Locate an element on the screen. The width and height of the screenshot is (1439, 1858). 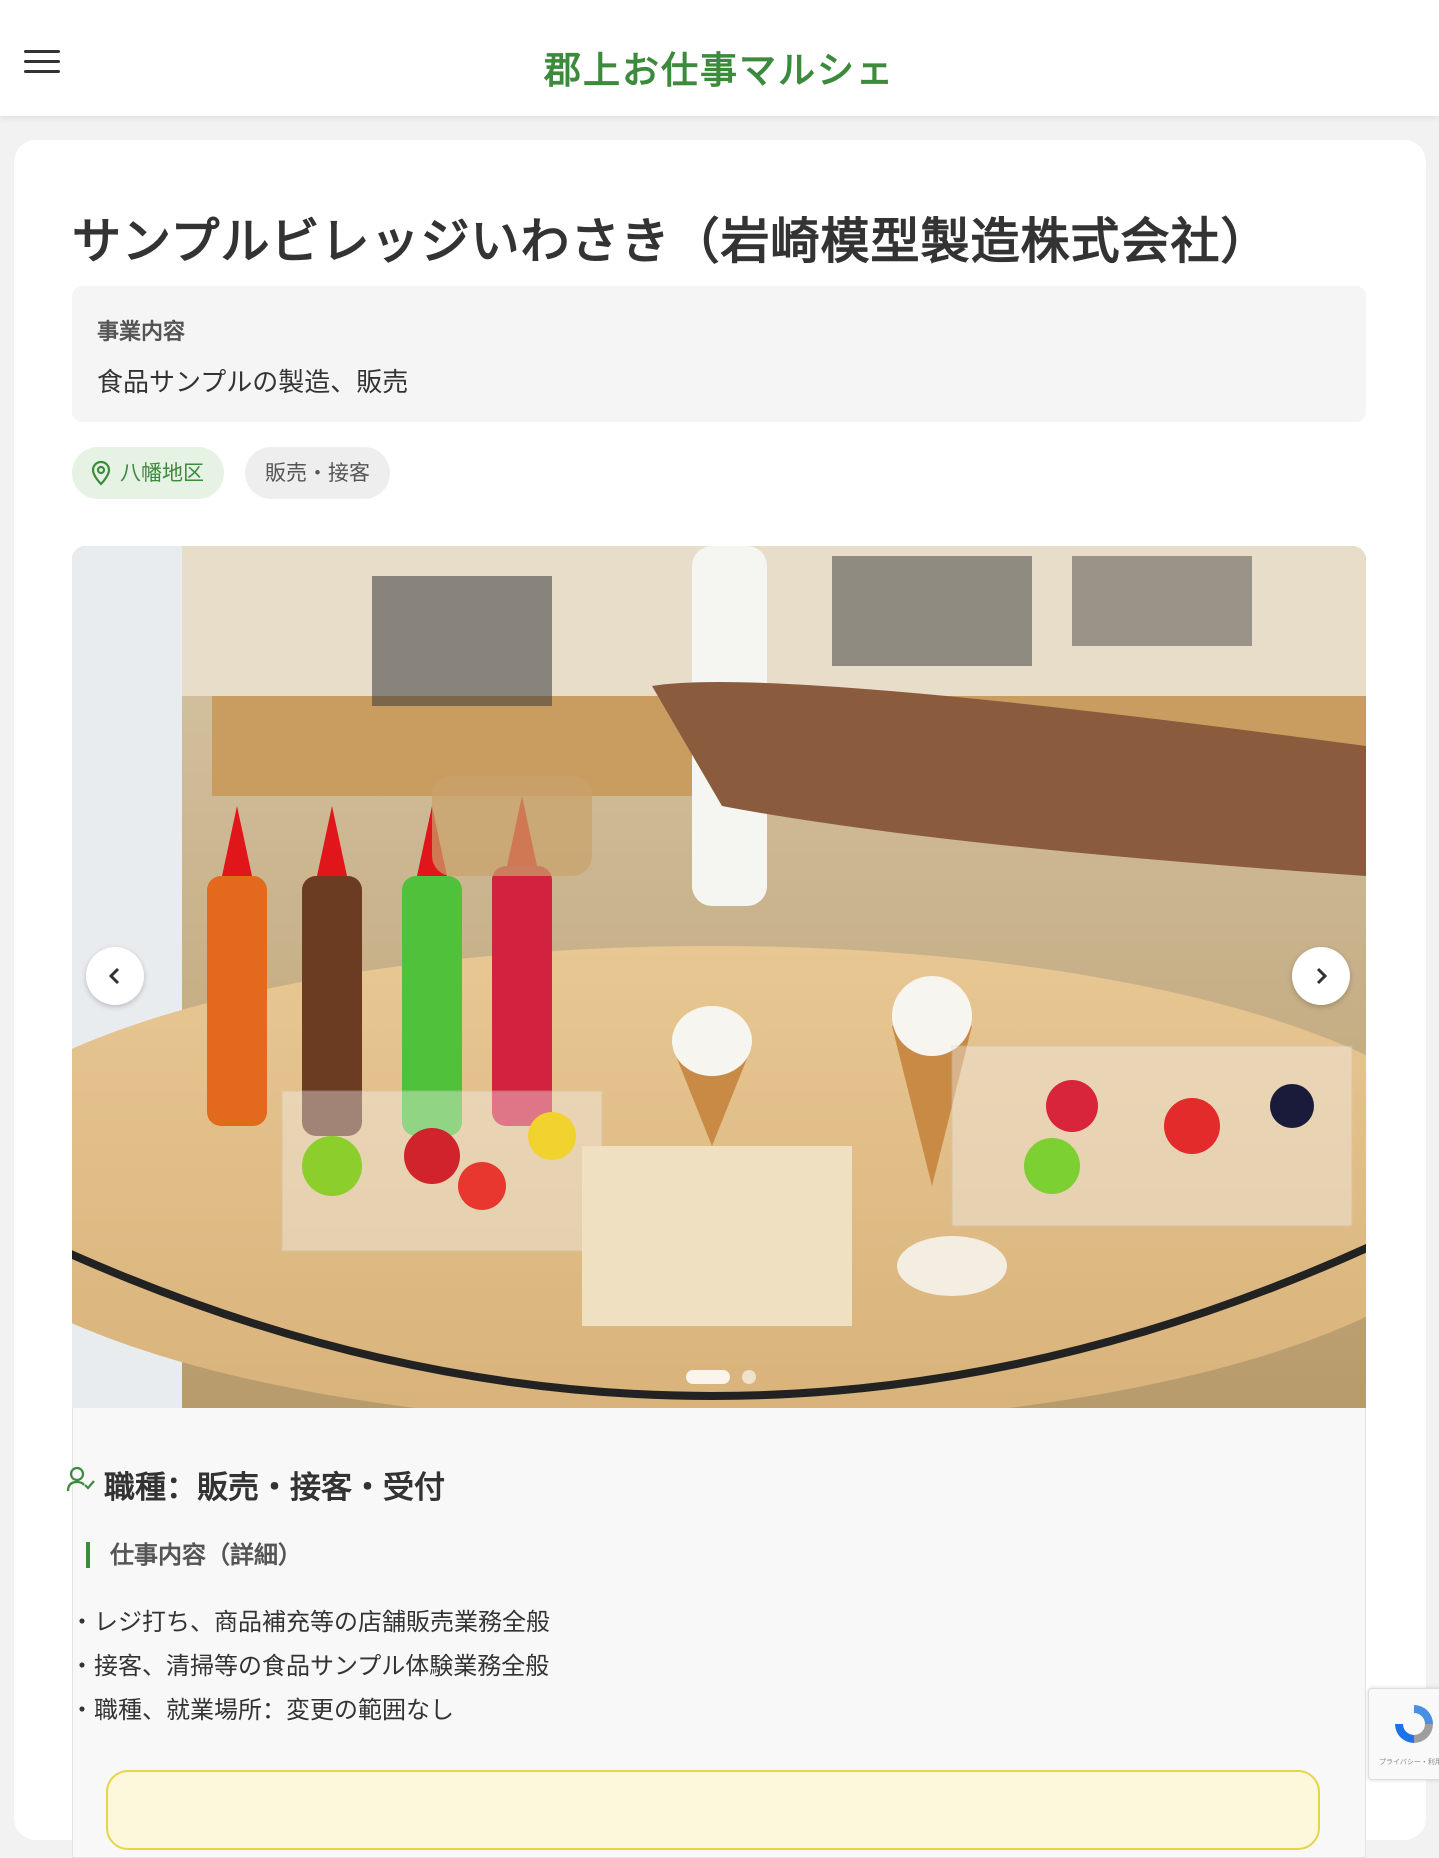
chevron-right-icon is located at coordinates (1322, 976).